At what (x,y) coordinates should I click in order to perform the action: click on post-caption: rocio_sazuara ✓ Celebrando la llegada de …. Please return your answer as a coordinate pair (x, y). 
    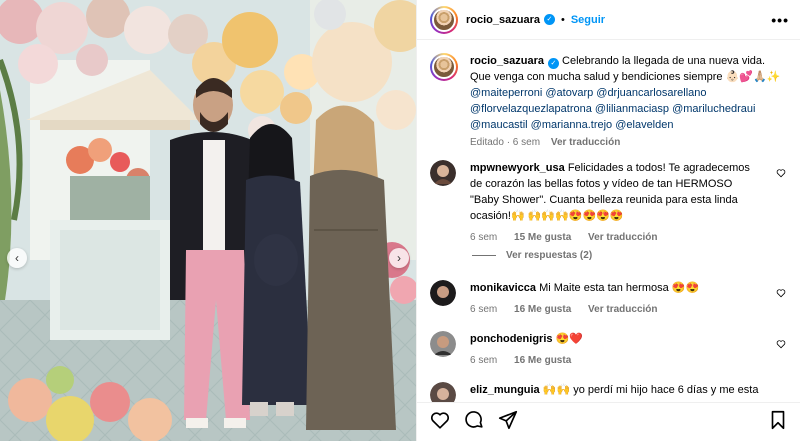
    Looking at the image, I should click on (610, 102).